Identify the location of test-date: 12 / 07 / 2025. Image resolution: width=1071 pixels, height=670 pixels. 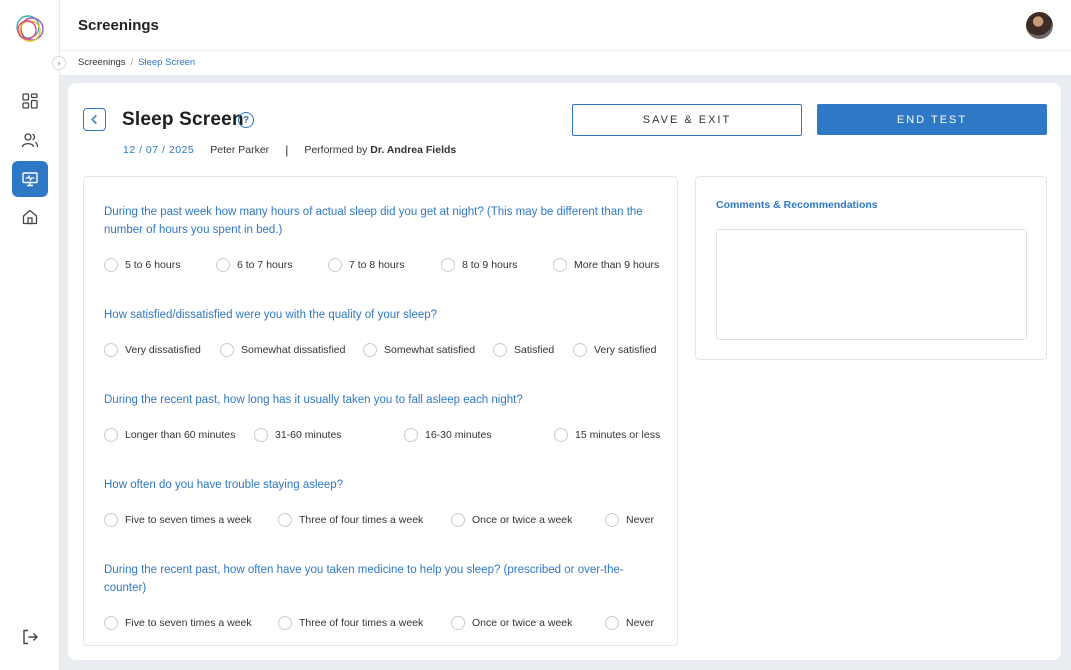
(159, 150).